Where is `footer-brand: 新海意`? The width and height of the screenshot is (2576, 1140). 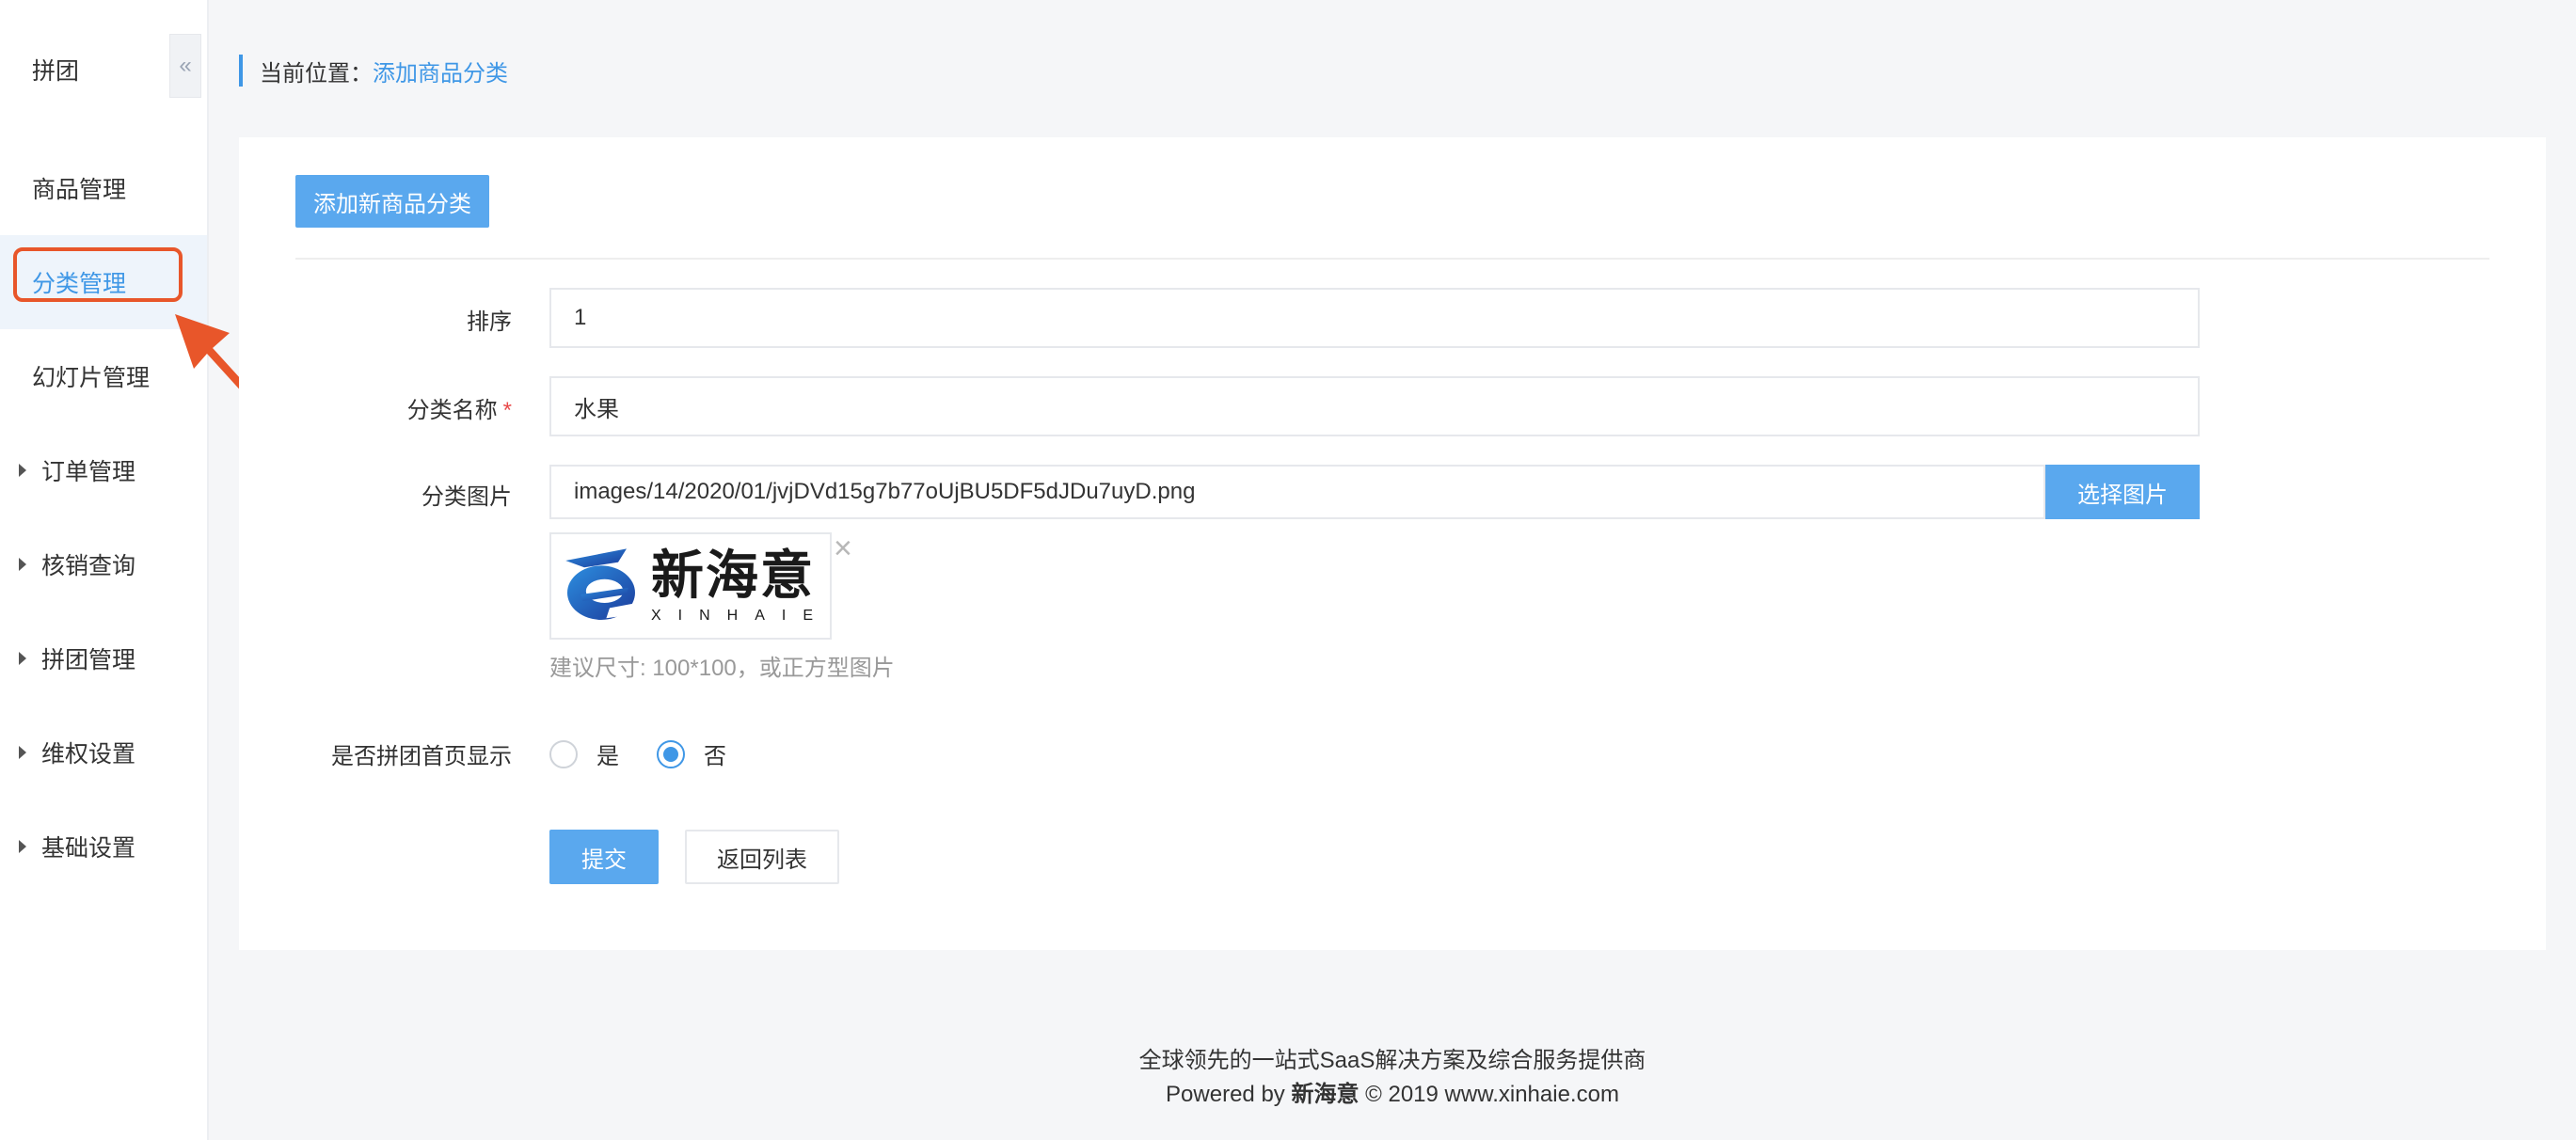 footer-brand: 新海意 is located at coordinates (1325, 1094).